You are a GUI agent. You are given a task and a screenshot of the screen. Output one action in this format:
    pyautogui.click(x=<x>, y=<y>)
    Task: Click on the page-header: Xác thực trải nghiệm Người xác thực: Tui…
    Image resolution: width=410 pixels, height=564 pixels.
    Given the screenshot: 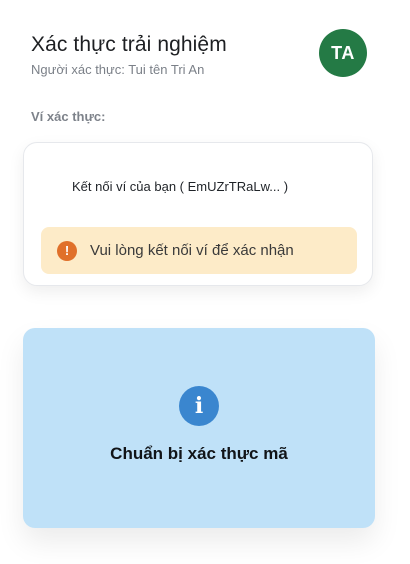 What is the action you would take?
    pyautogui.click(x=181, y=54)
    